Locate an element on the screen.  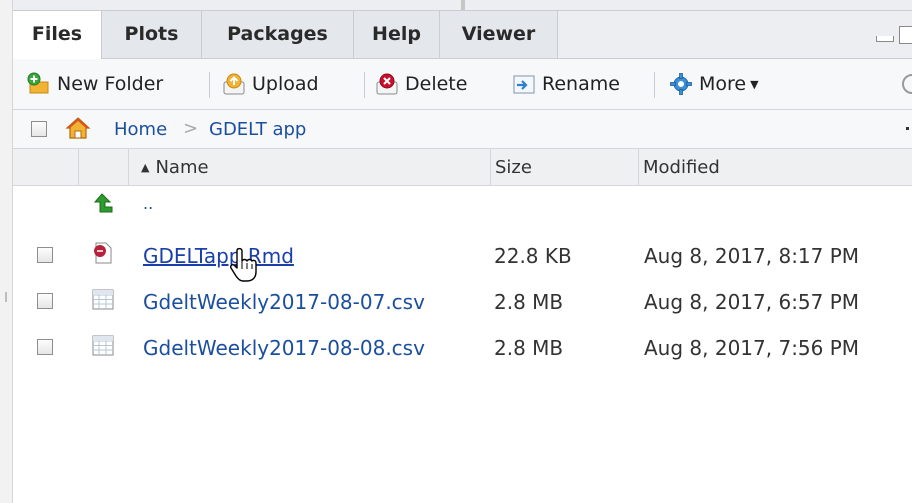
header-name: ▲ Name is located at coordinates (310, 167).